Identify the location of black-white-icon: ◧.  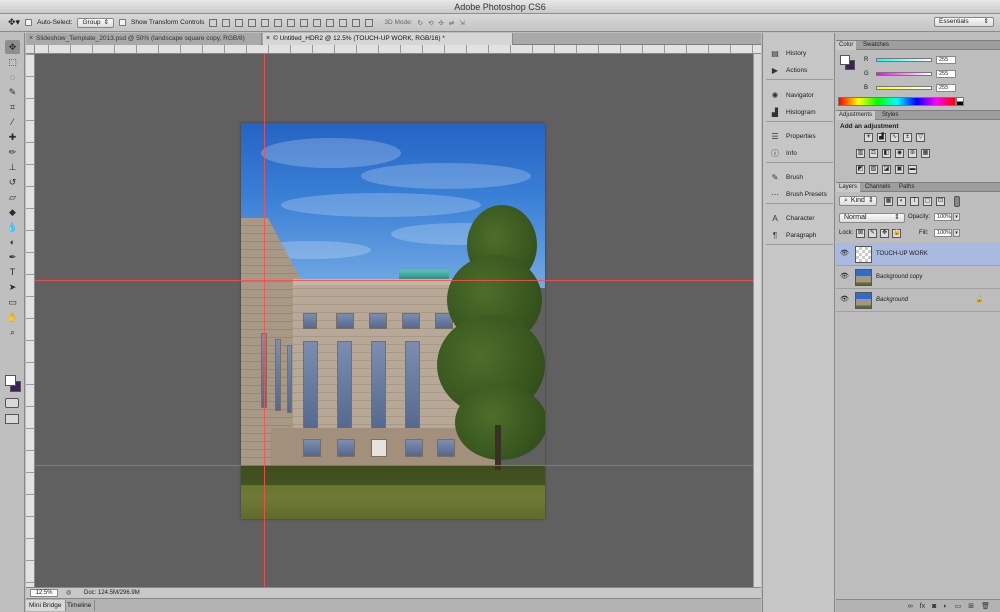
(886, 153).